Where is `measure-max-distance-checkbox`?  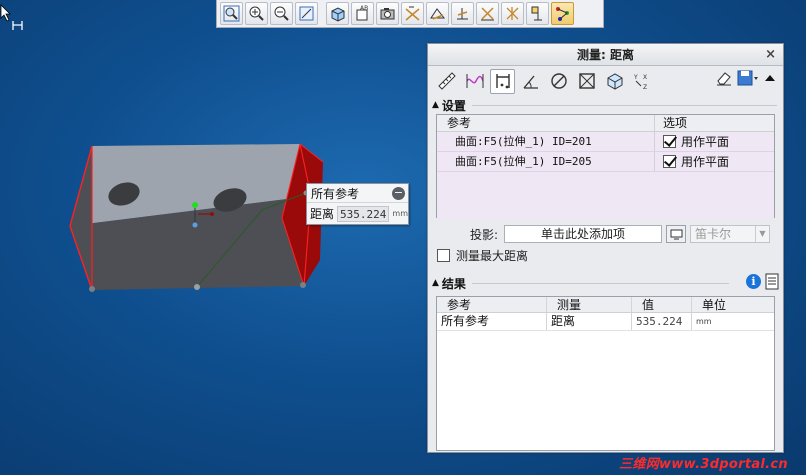
measure-max-distance-checkbox is located at coordinates (443, 255).